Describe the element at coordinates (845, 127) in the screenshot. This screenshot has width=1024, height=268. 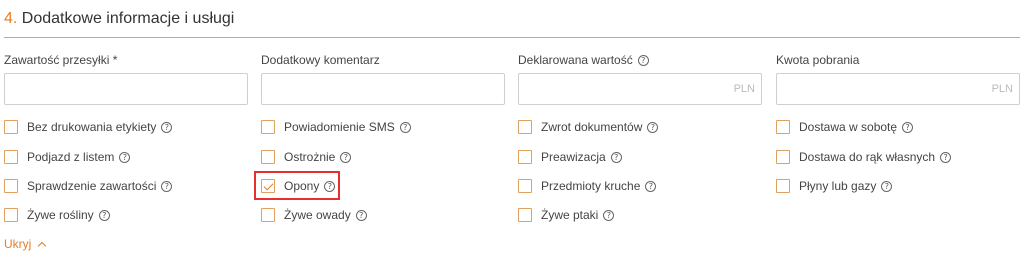
I see `option-saturday-delivery: Dostawa w sobotę ?` at that location.